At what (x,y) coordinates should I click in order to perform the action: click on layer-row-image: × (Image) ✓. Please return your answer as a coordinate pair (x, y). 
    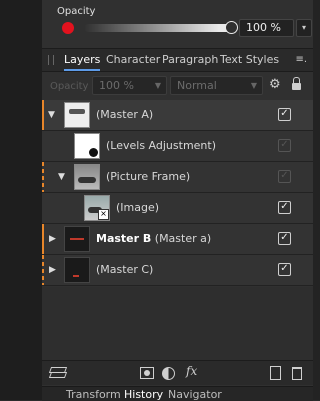
    Looking at the image, I should click on (177, 208).